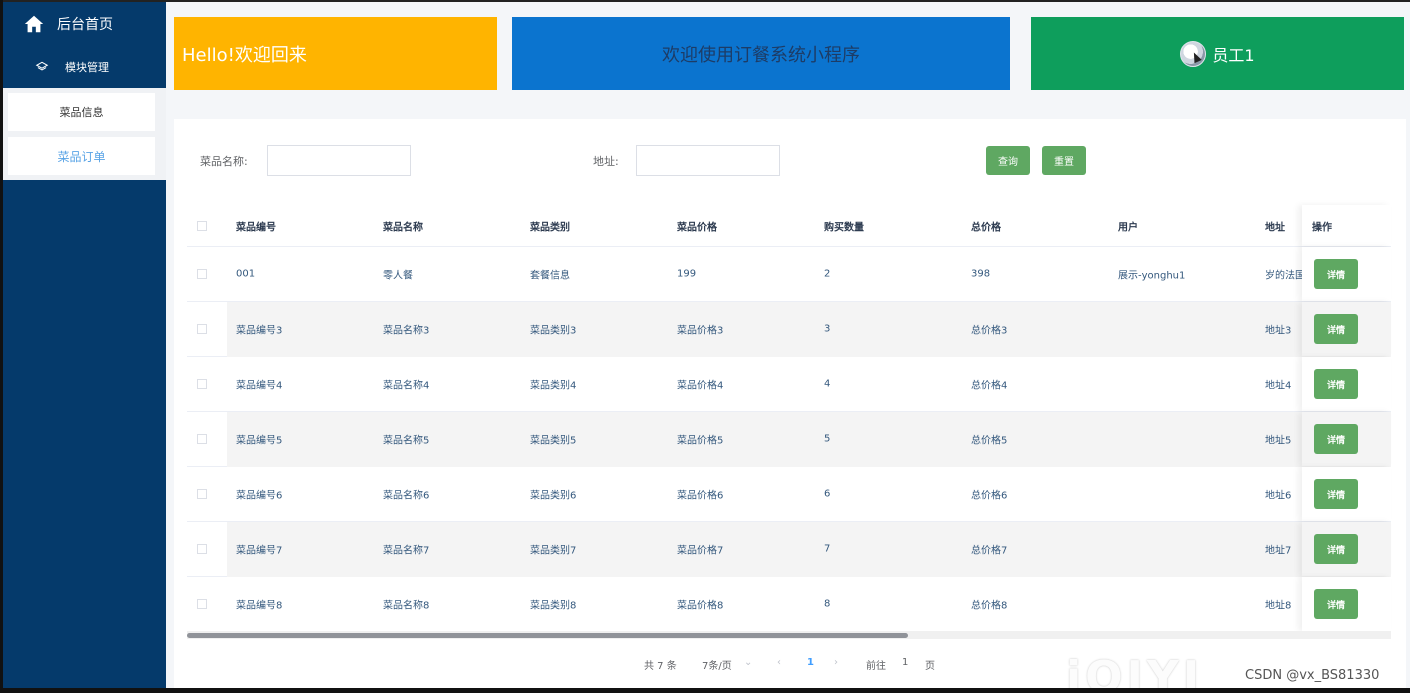 Image resolution: width=1410 pixels, height=693 pixels. What do you see at coordinates (81, 112) in the screenshot?
I see `sidebar-item-dish-info: 菜品信息` at bounding box center [81, 112].